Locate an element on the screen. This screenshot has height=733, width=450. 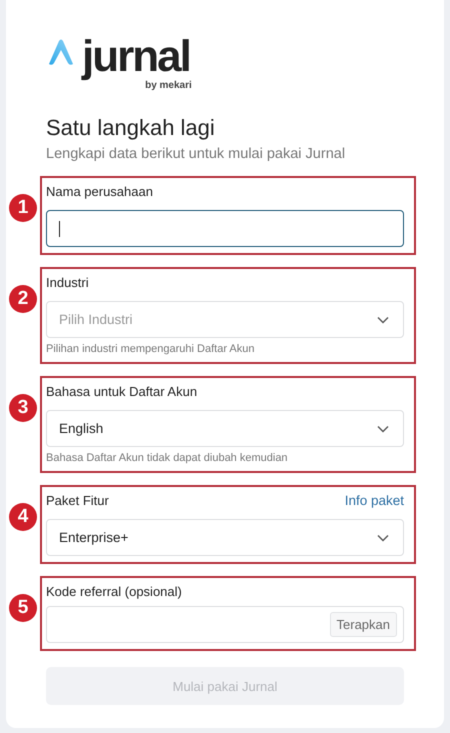
logo-mark-icon is located at coordinates (61, 52).